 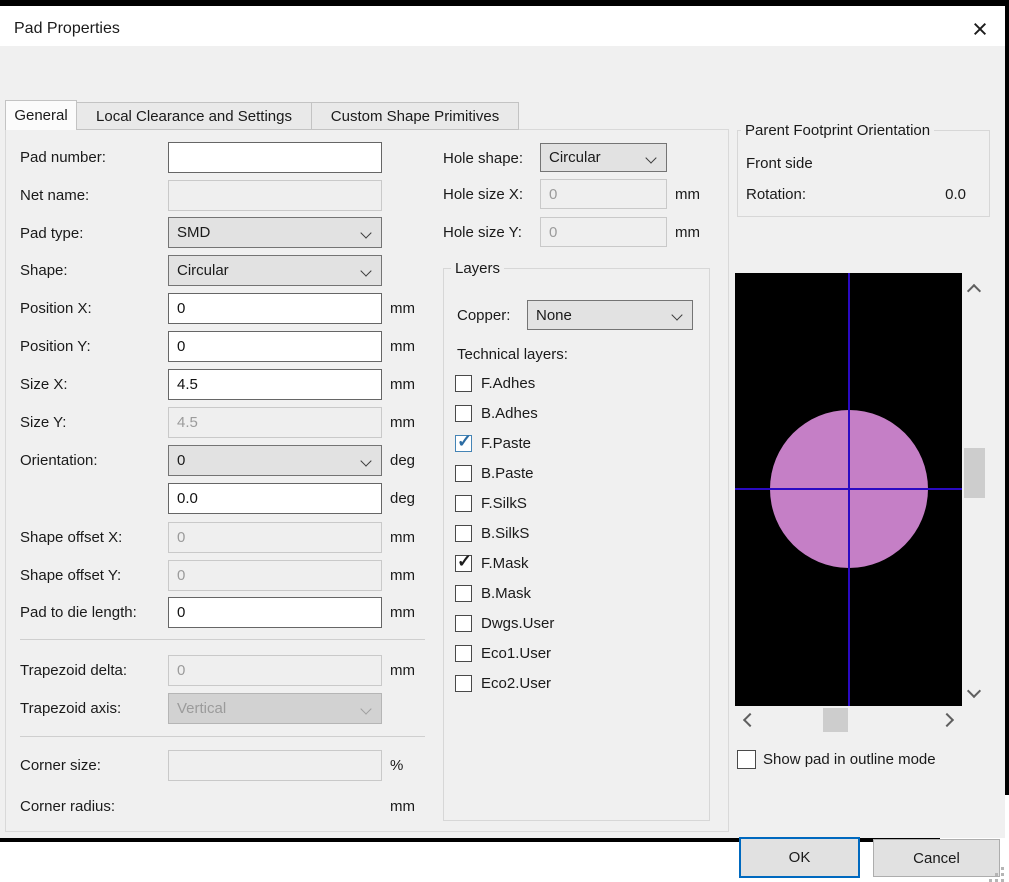 I want to click on pad-type-select: SMD, so click(x=275, y=232).